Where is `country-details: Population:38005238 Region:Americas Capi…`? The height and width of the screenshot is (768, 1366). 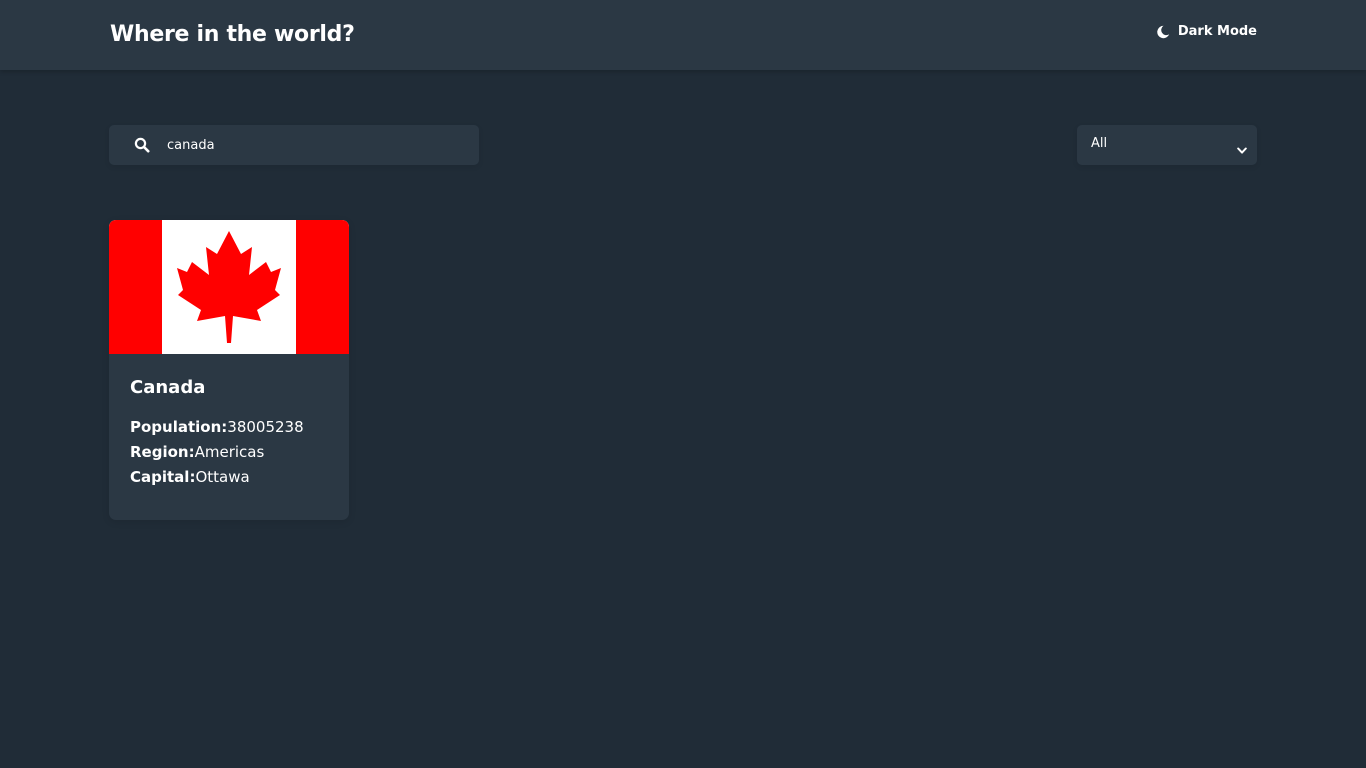 country-details: Population:38005238 Region:Americas Capi… is located at coordinates (217, 452).